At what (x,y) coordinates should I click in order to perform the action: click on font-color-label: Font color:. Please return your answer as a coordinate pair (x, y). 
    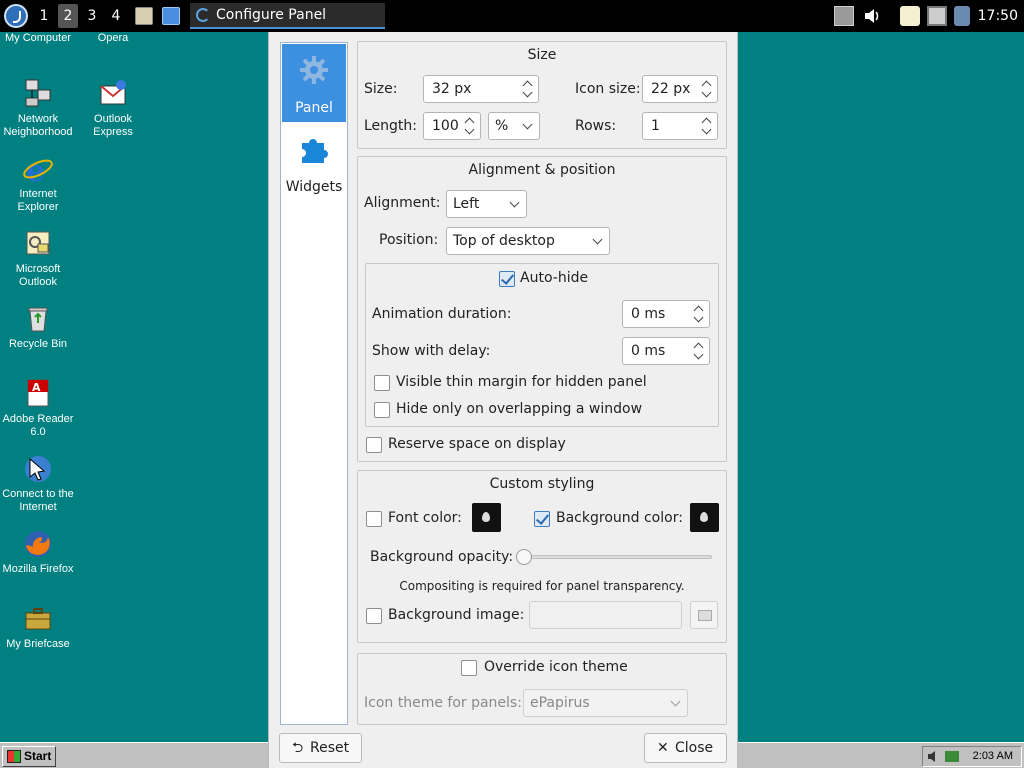
    Looking at the image, I should click on (425, 518).